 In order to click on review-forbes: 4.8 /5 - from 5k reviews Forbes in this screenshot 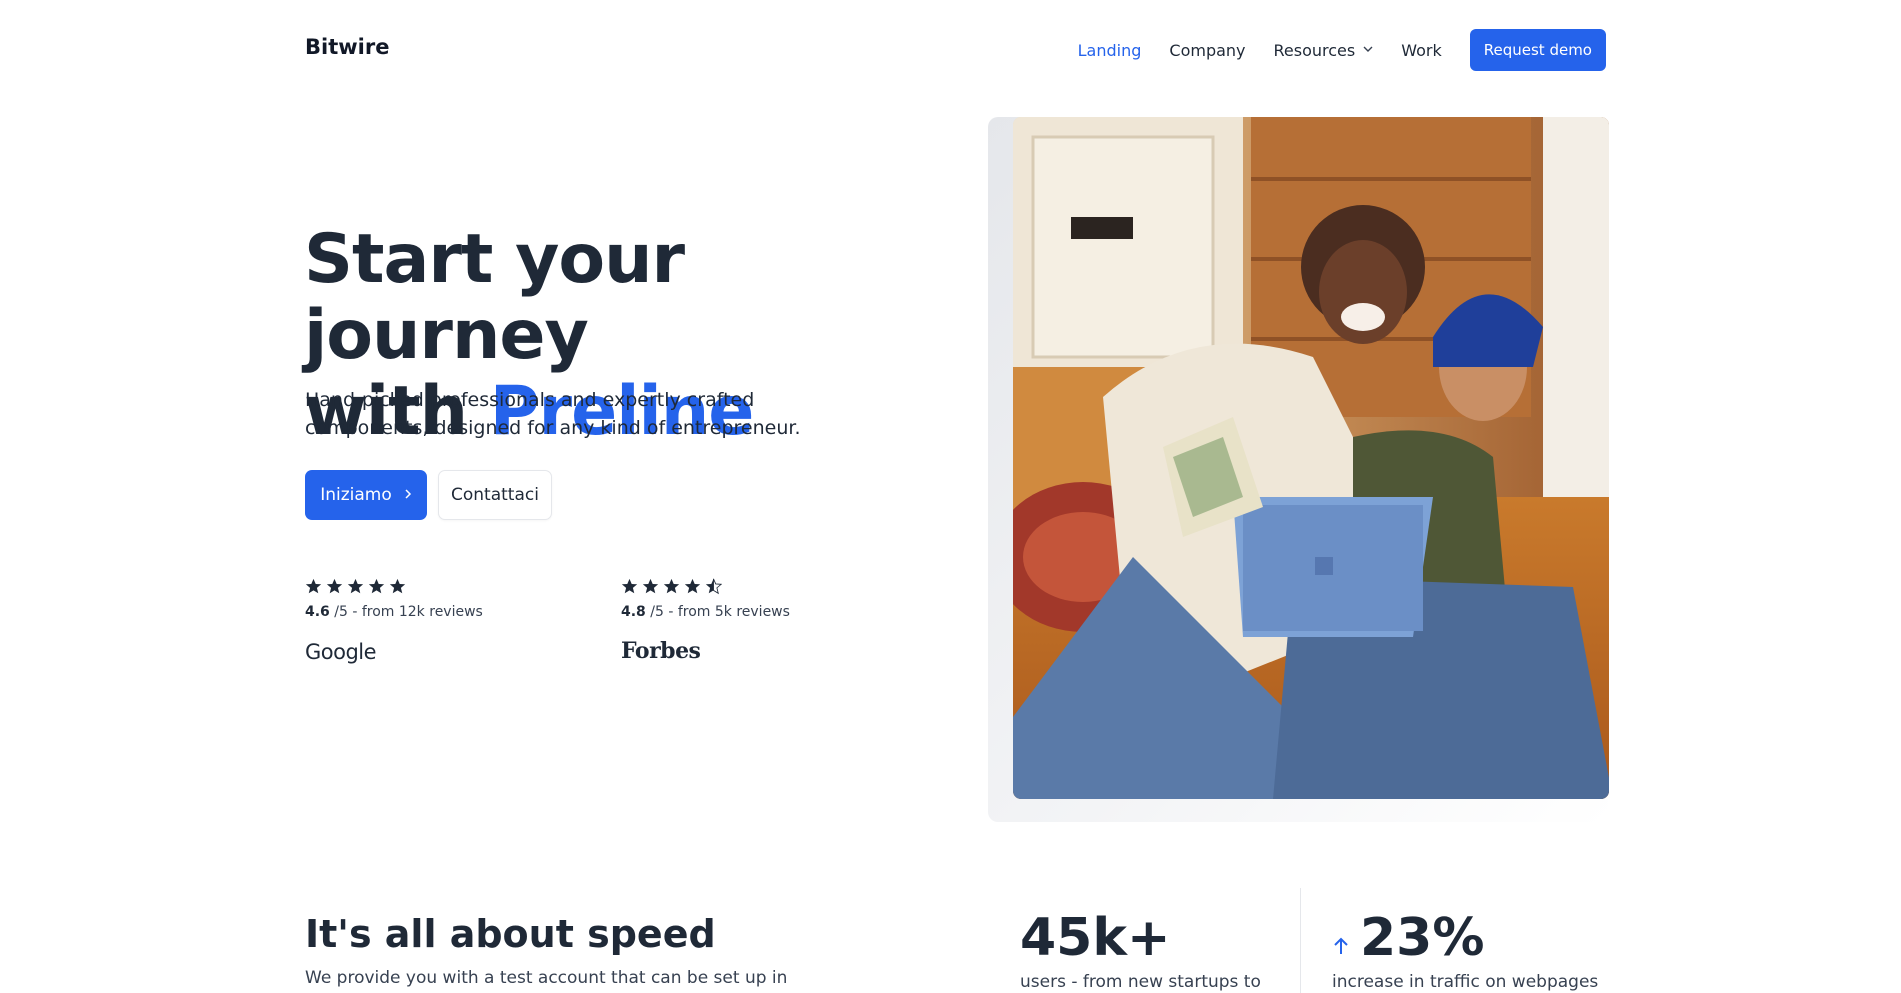, I will do `click(705, 621)`.